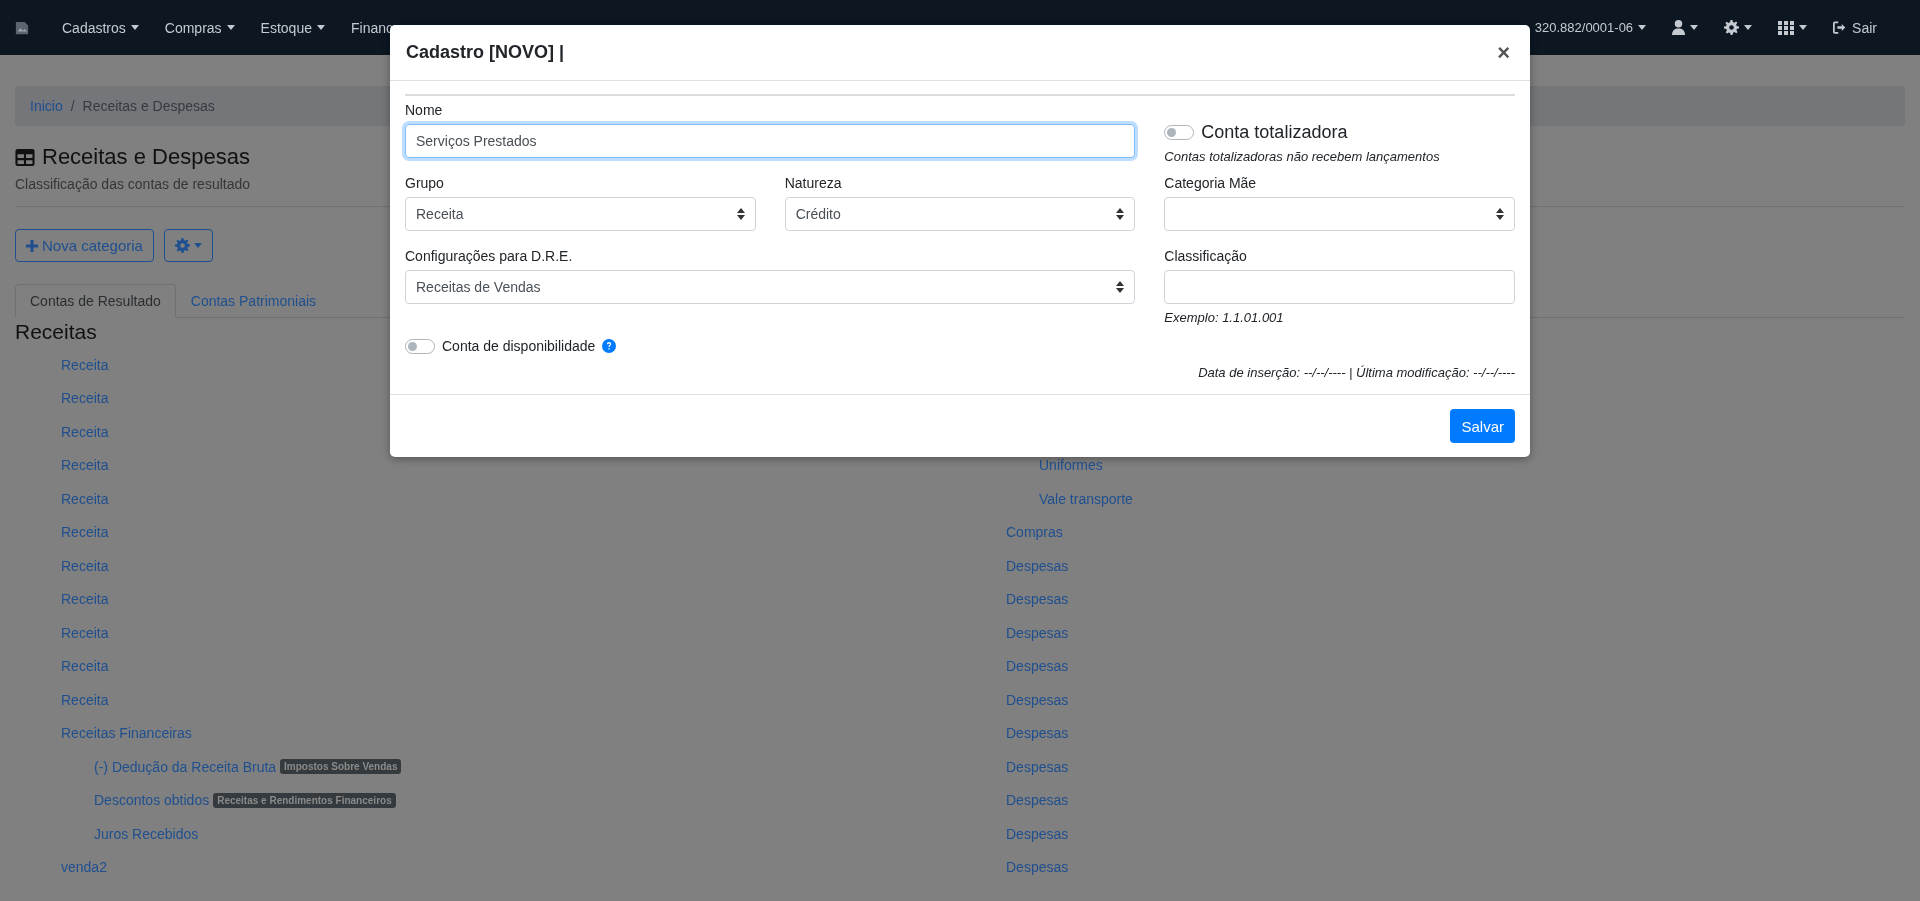 The height and width of the screenshot is (901, 1920). I want to click on logout-link: Sair, so click(1855, 27).